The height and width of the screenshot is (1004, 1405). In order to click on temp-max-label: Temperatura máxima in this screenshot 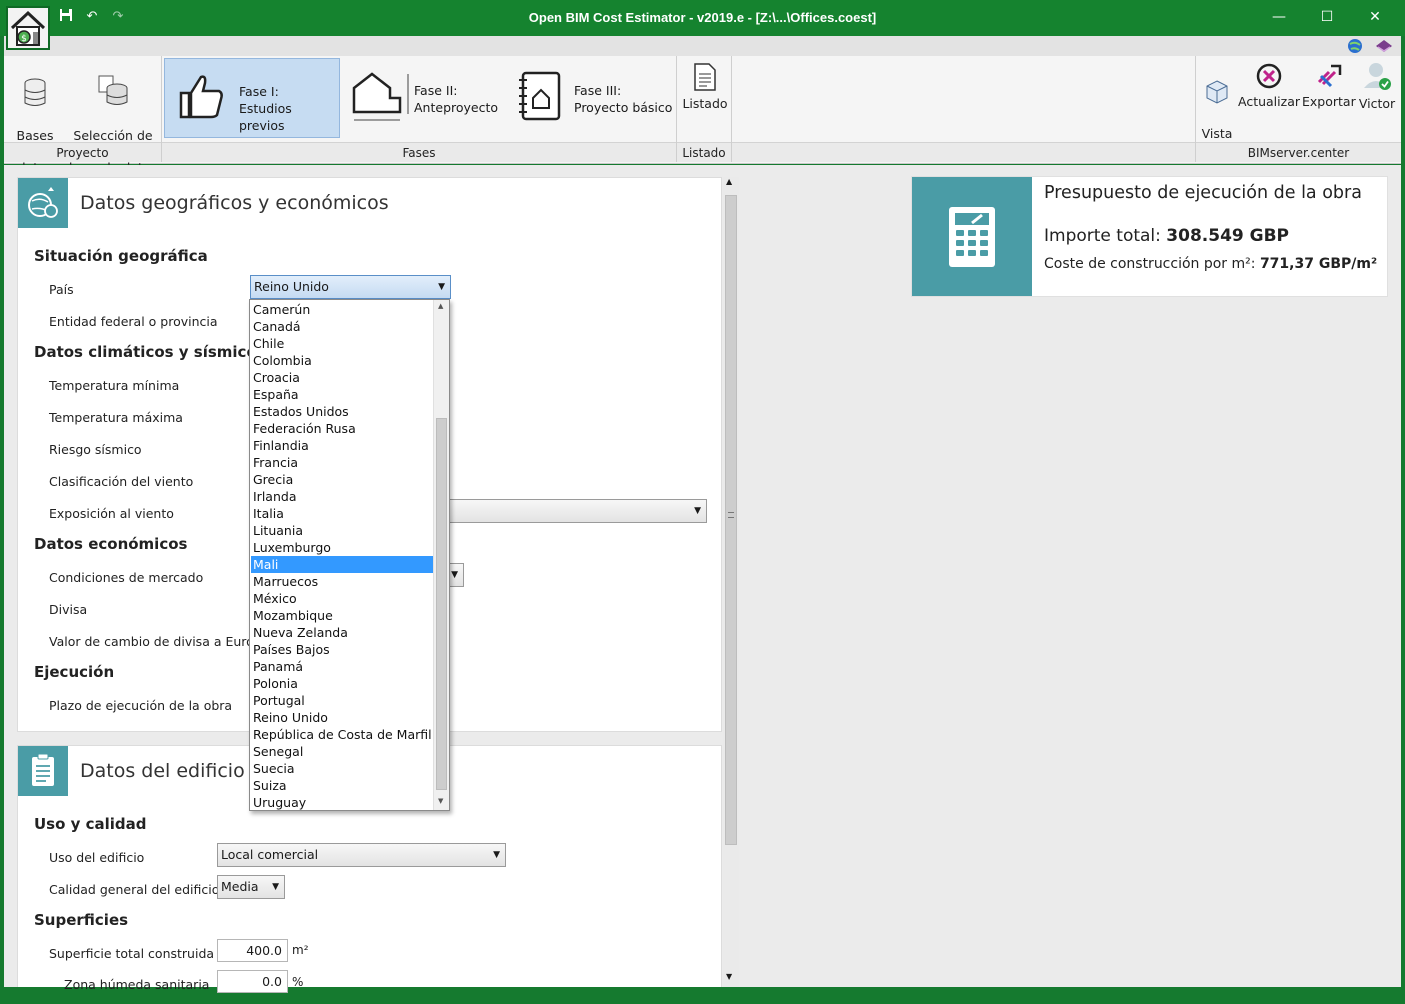, I will do `click(116, 417)`.